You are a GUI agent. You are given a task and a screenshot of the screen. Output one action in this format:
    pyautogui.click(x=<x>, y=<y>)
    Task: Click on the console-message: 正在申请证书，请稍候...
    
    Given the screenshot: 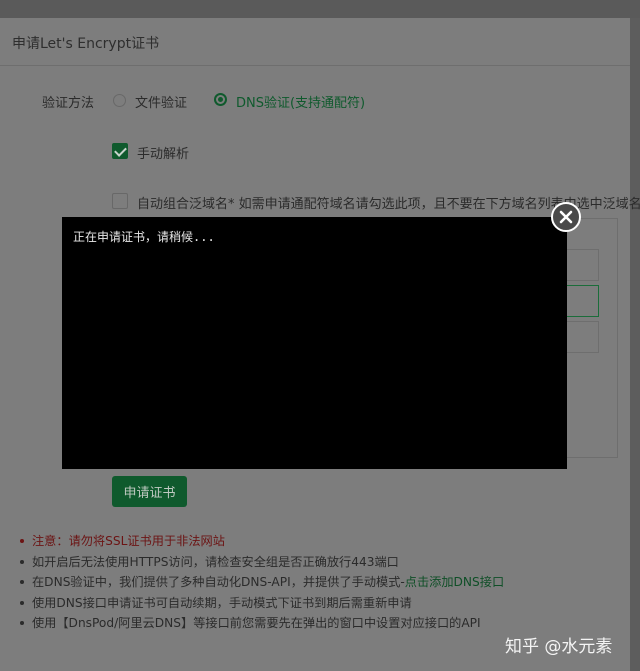 What is the action you would take?
    pyautogui.click(x=144, y=237)
    